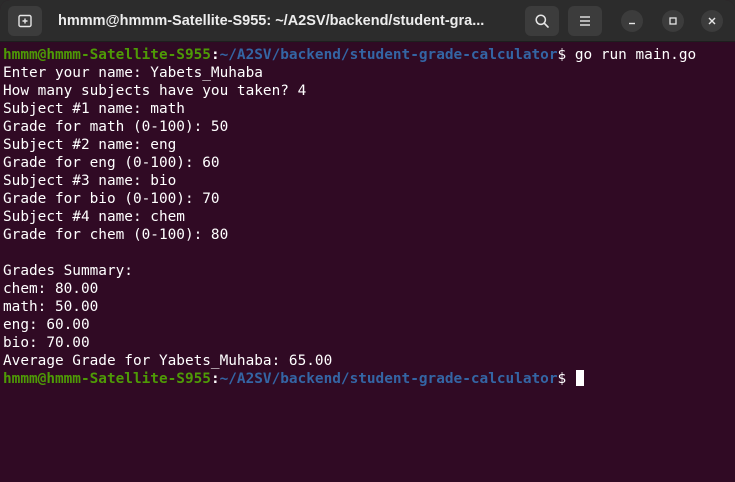 This screenshot has width=735, height=482. What do you see at coordinates (90, 181) in the screenshot?
I see `output-line: Subject #3 name: bio` at bounding box center [90, 181].